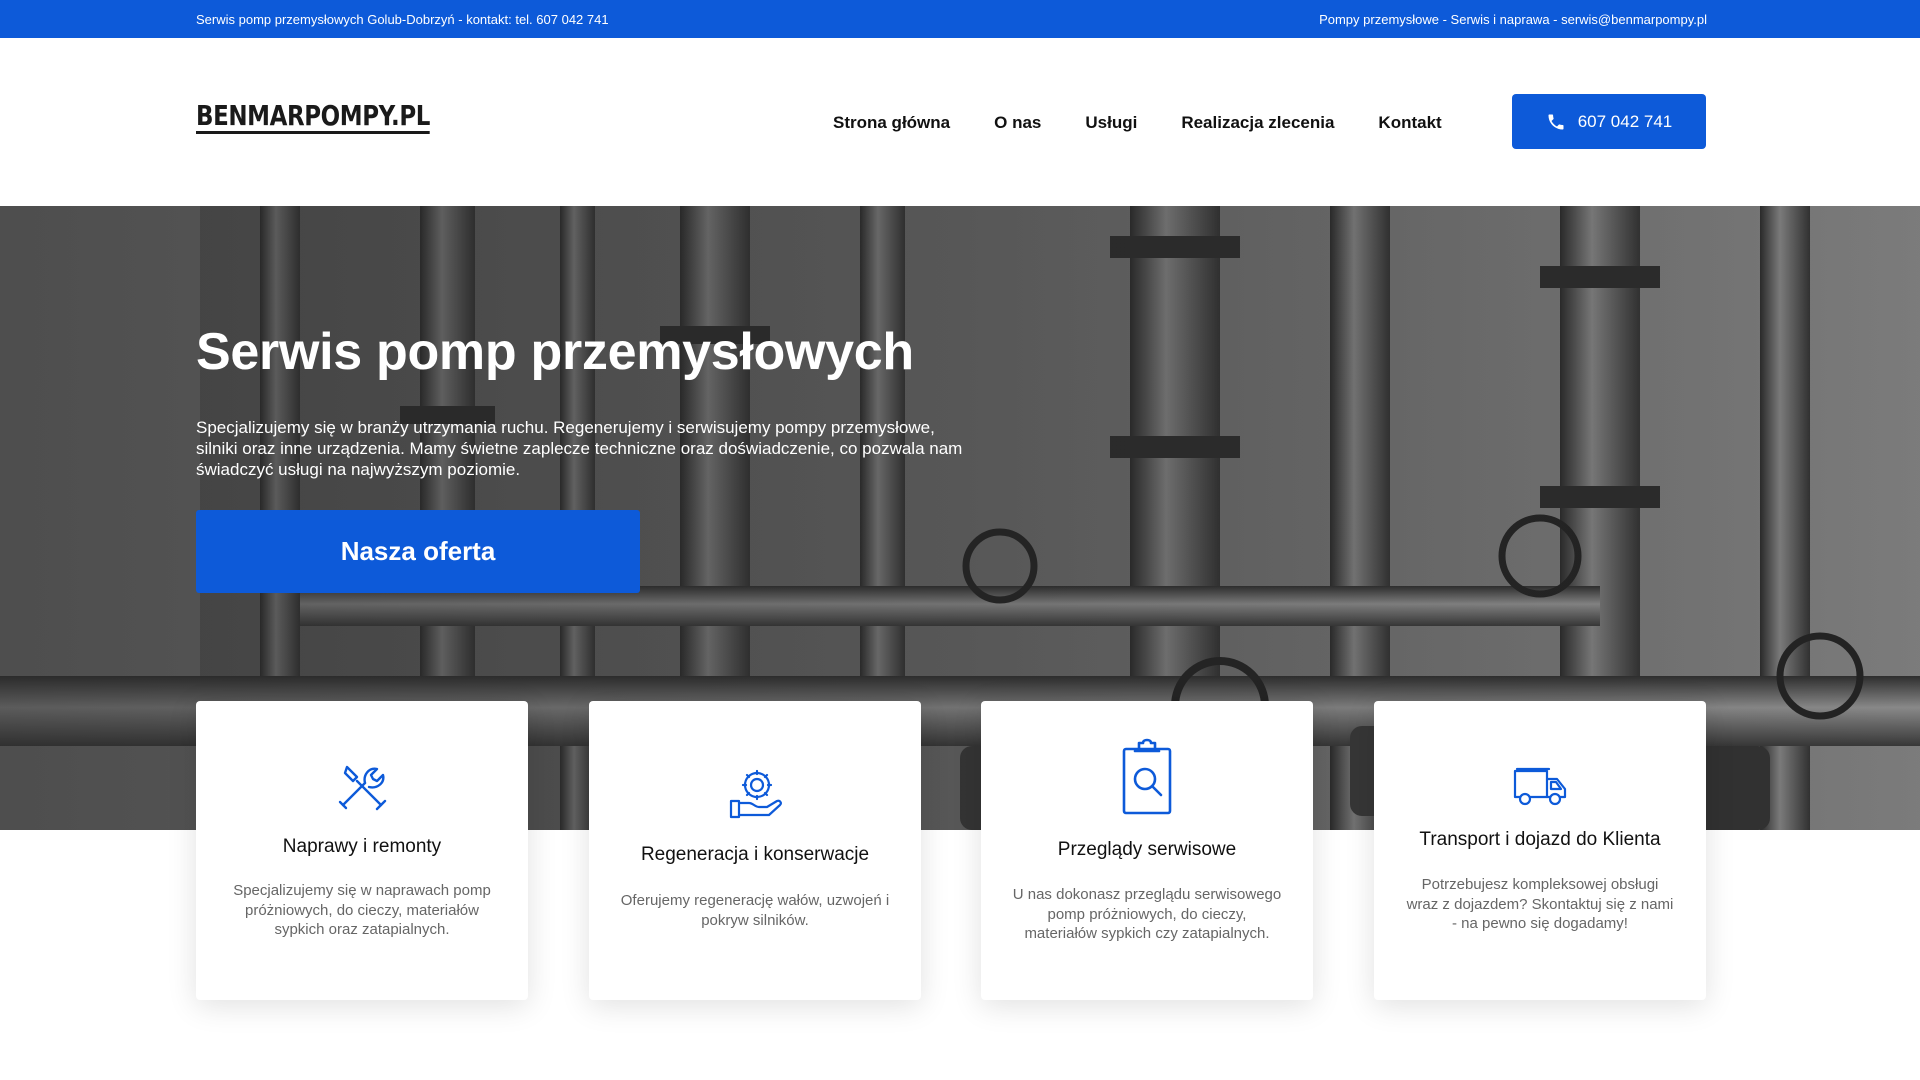 The height and width of the screenshot is (1080, 1920). Describe the element at coordinates (1017, 123) in the screenshot. I see `nav-item-about: O nas` at that location.